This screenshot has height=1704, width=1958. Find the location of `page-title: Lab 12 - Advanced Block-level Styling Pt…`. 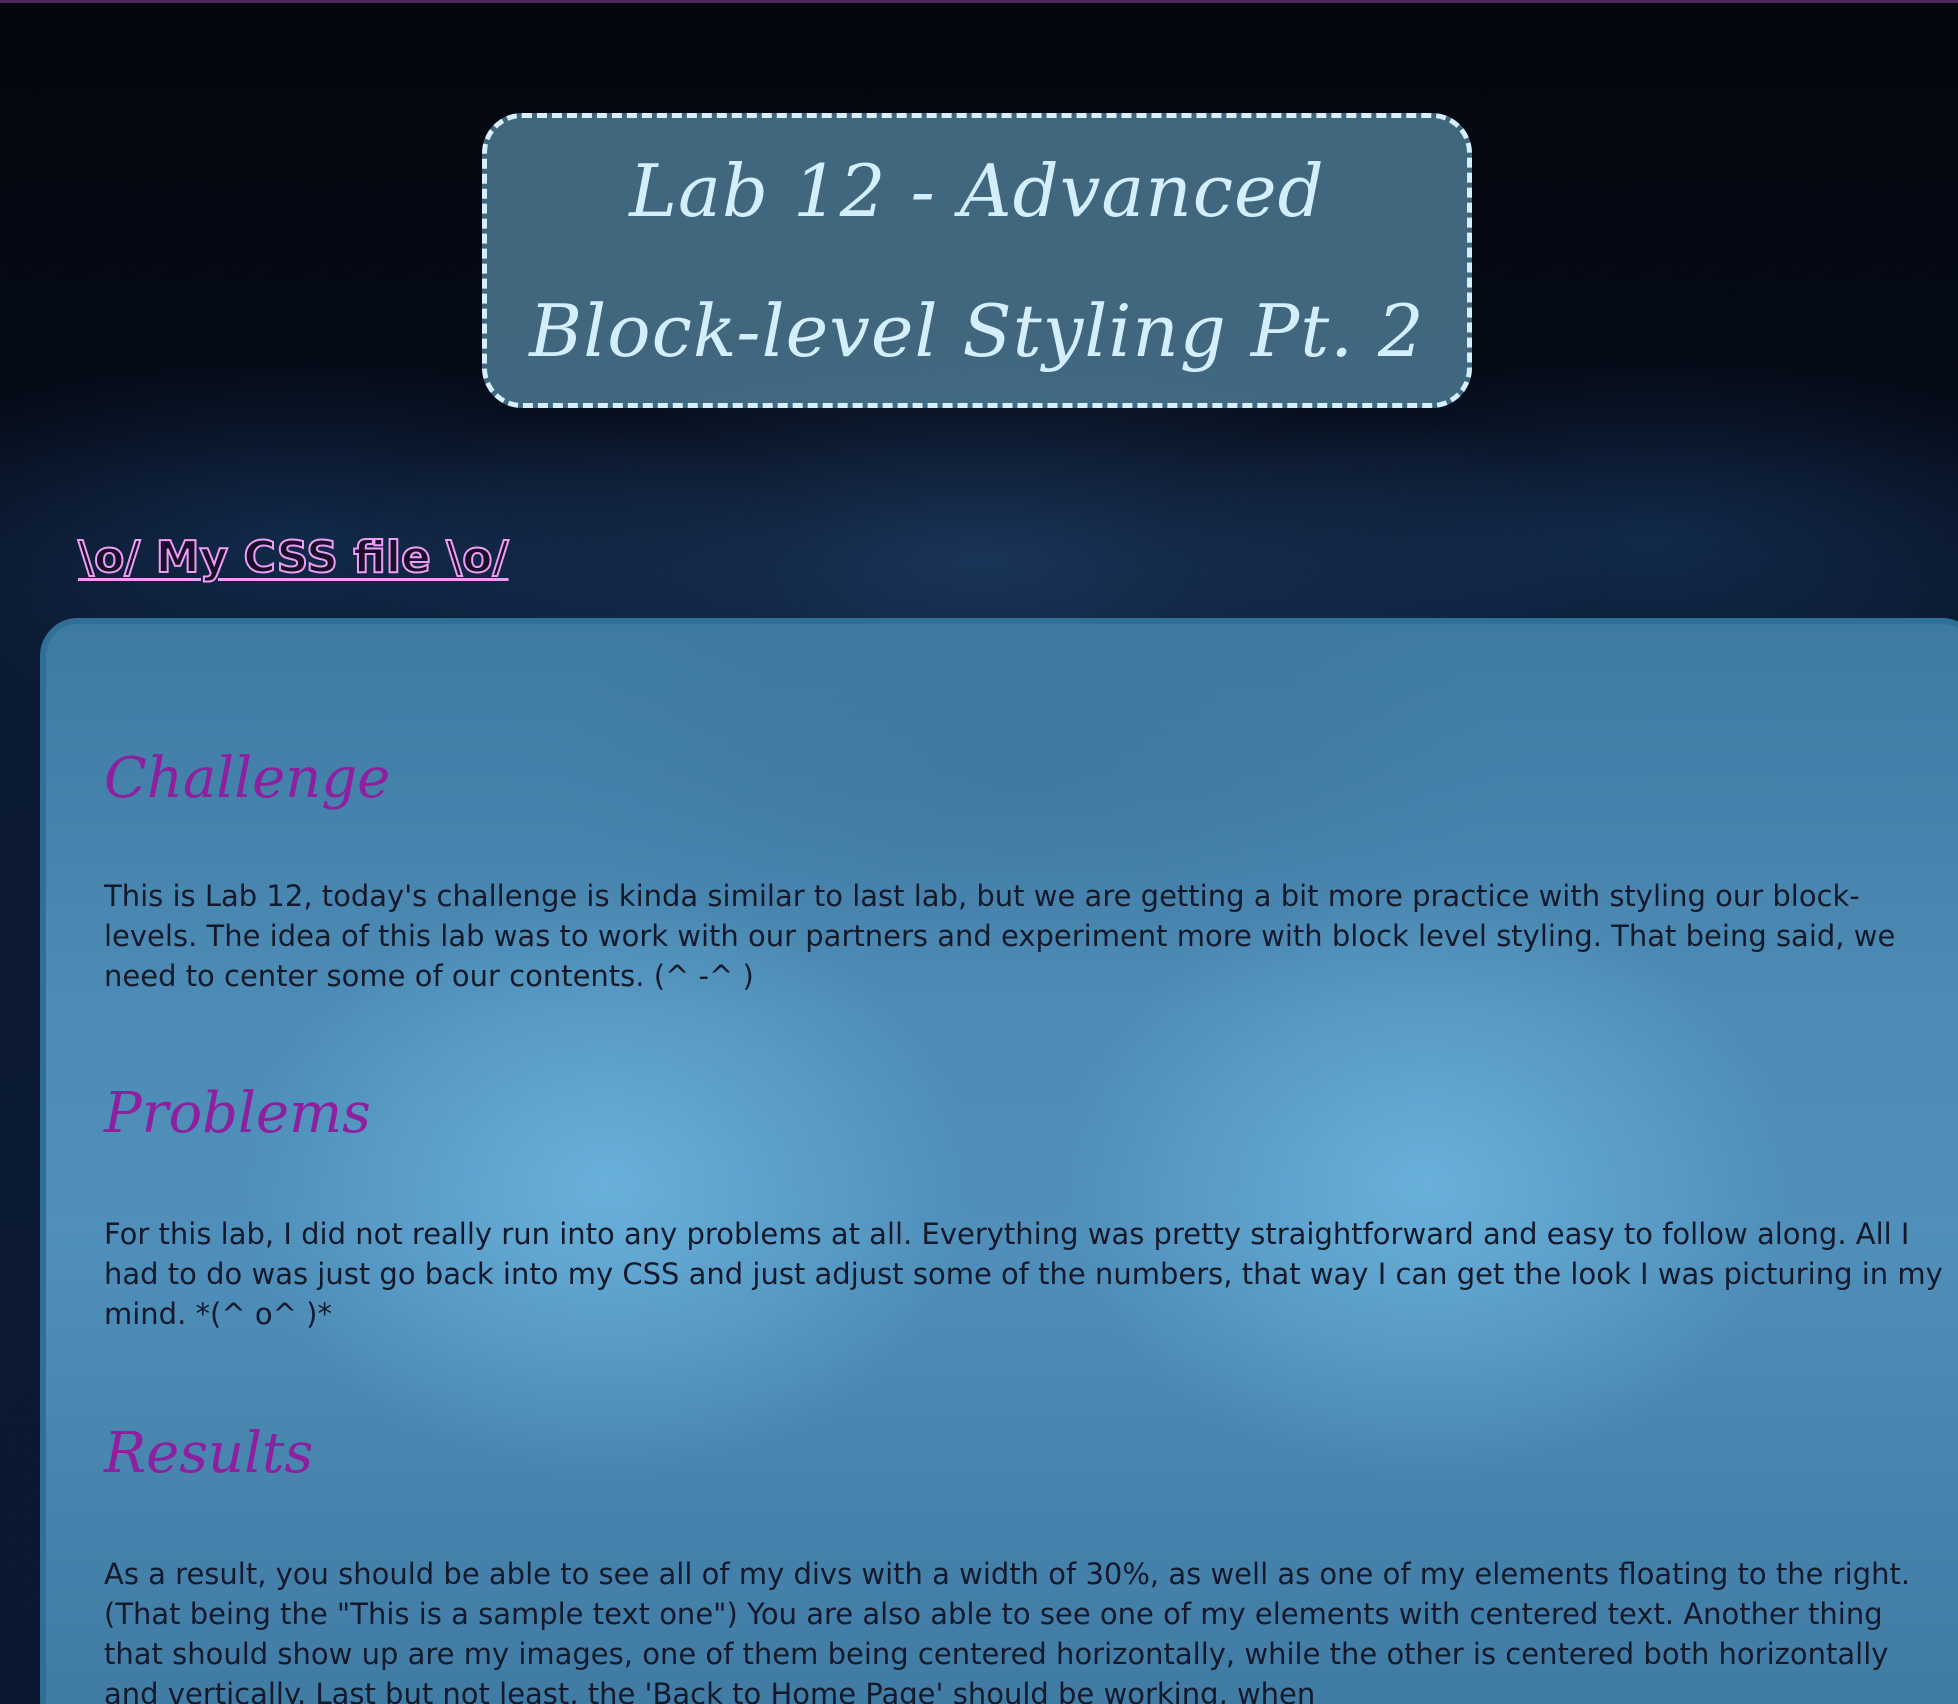

page-title: Lab 12 - Advanced Block-level Styling Pt… is located at coordinates (977, 260).